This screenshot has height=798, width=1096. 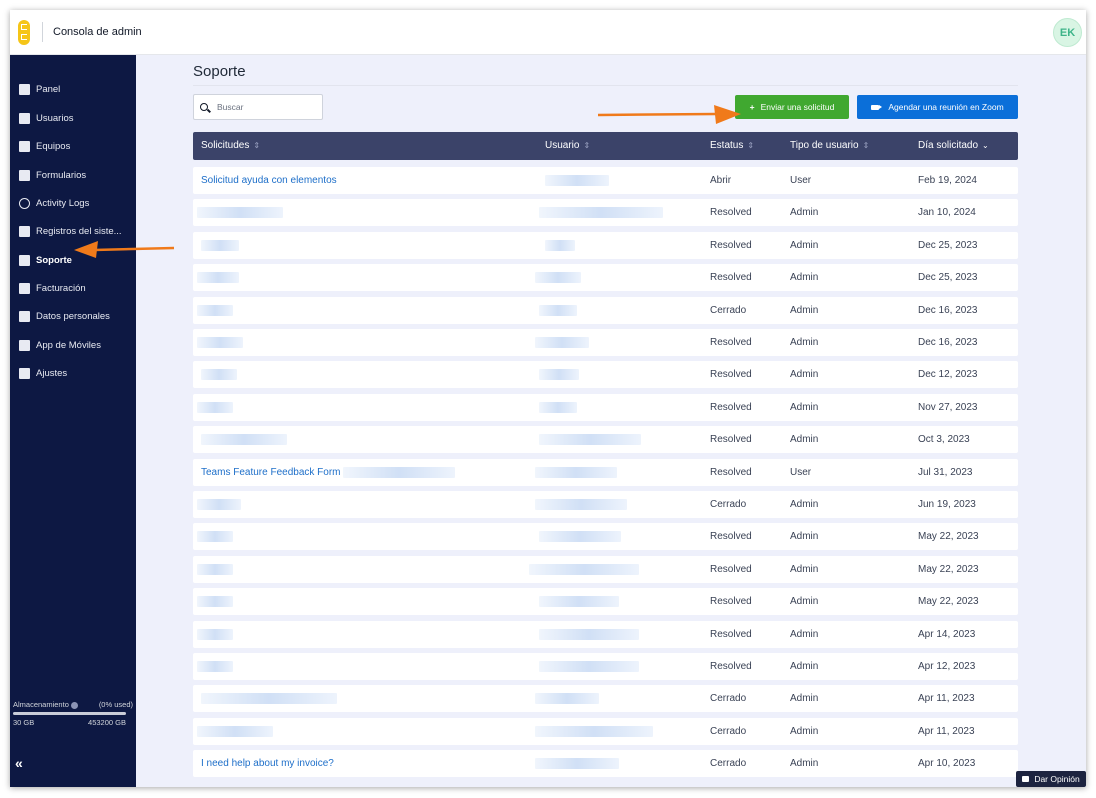 I want to click on feedback-button: Dar Opinión, so click(x=1051, y=779).